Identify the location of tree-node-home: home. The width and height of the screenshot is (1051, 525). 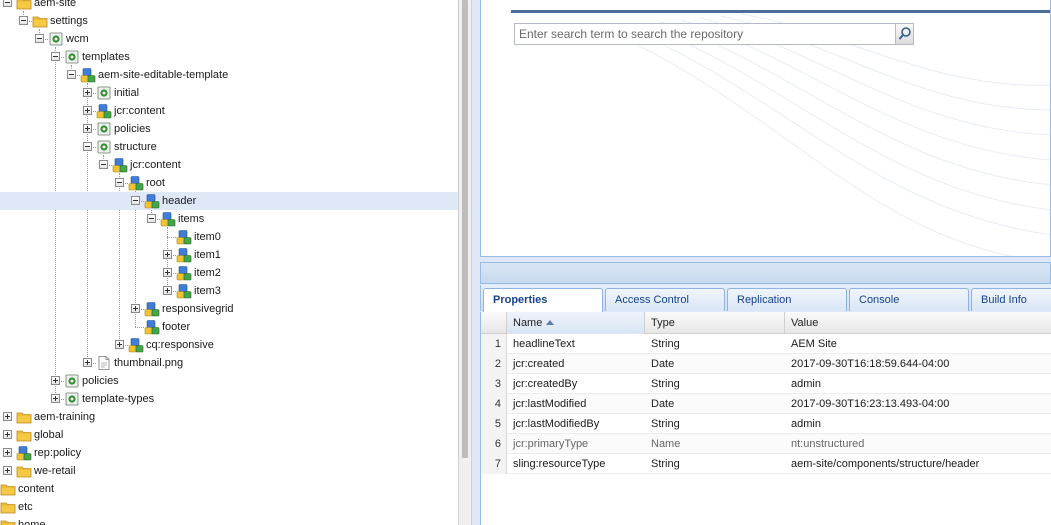
(229, 520).